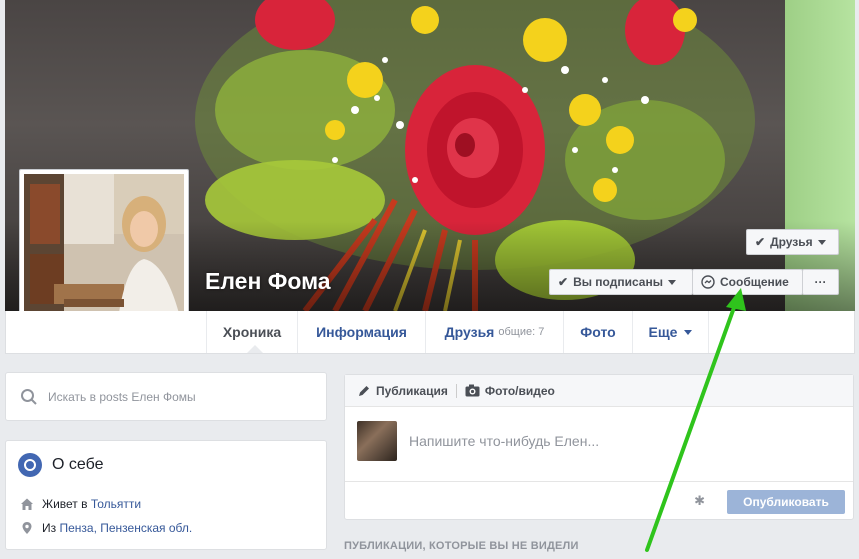 The image size is (859, 559). Describe the element at coordinates (30, 465) in the screenshot. I see `globe-icon` at that location.